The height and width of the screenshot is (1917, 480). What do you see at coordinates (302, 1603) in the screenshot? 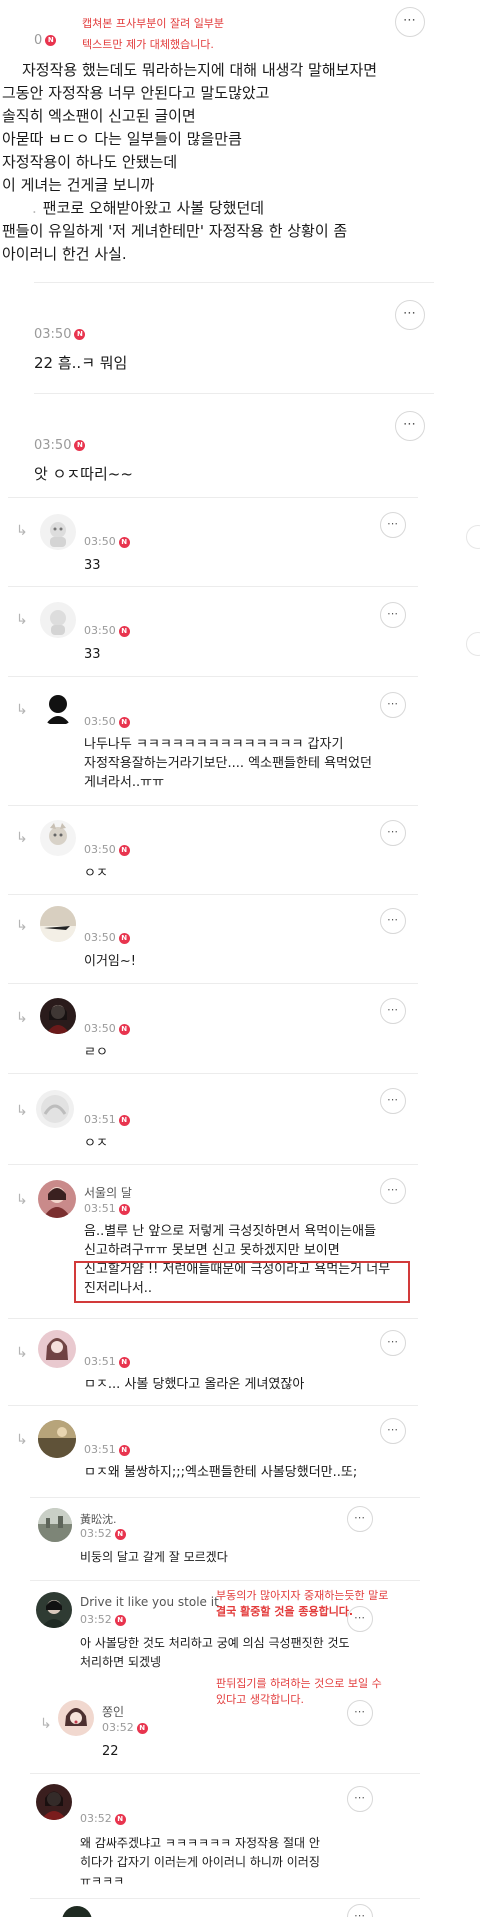
I see `annotation-note-1: 부동의가 많아지자 중재하는듯한 말로 결국 활중할 것을 종용합니다.` at bounding box center [302, 1603].